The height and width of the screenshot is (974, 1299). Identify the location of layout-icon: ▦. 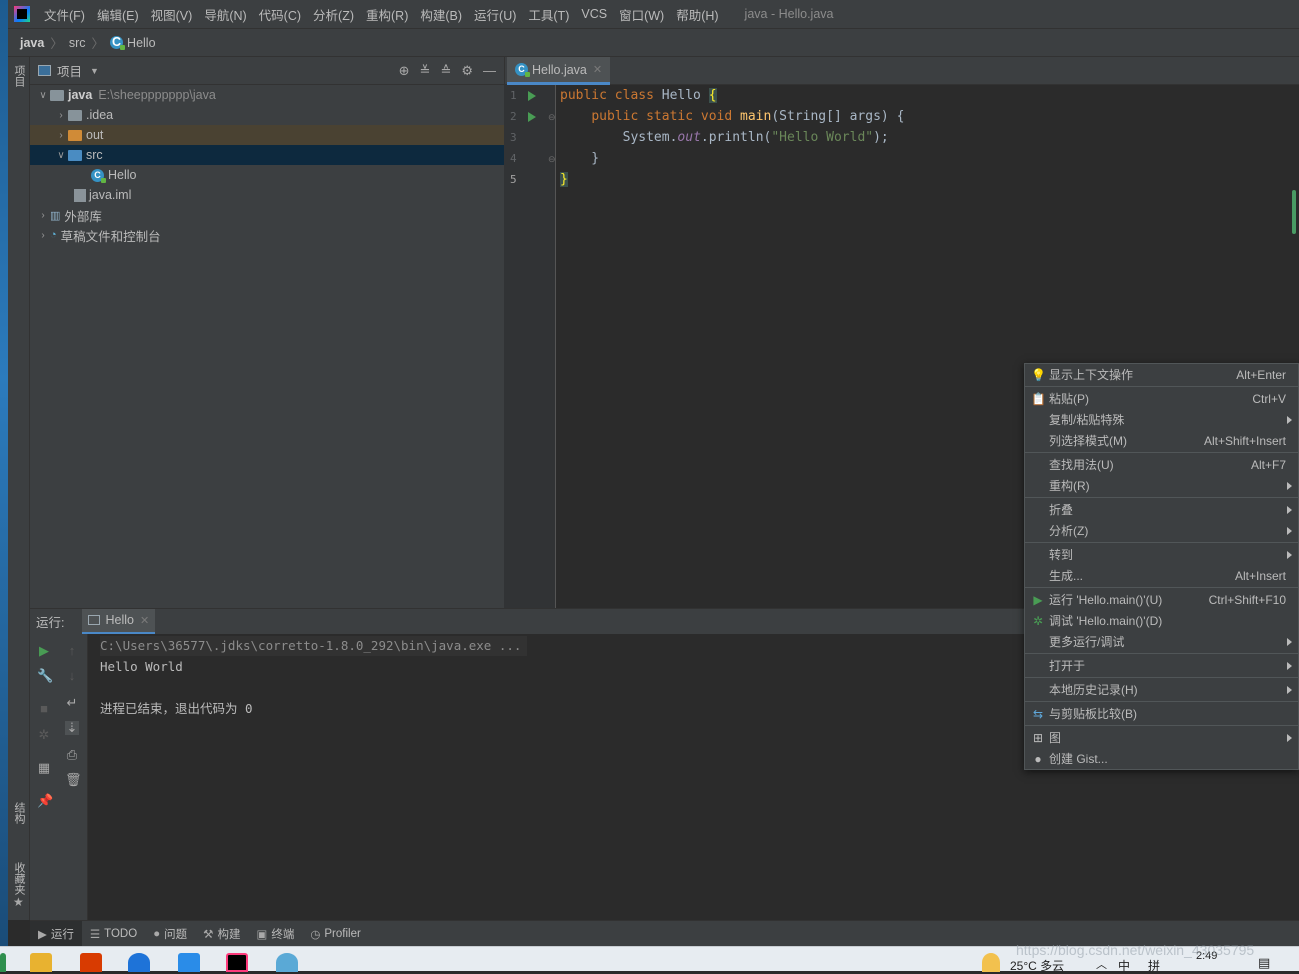
(44, 768).